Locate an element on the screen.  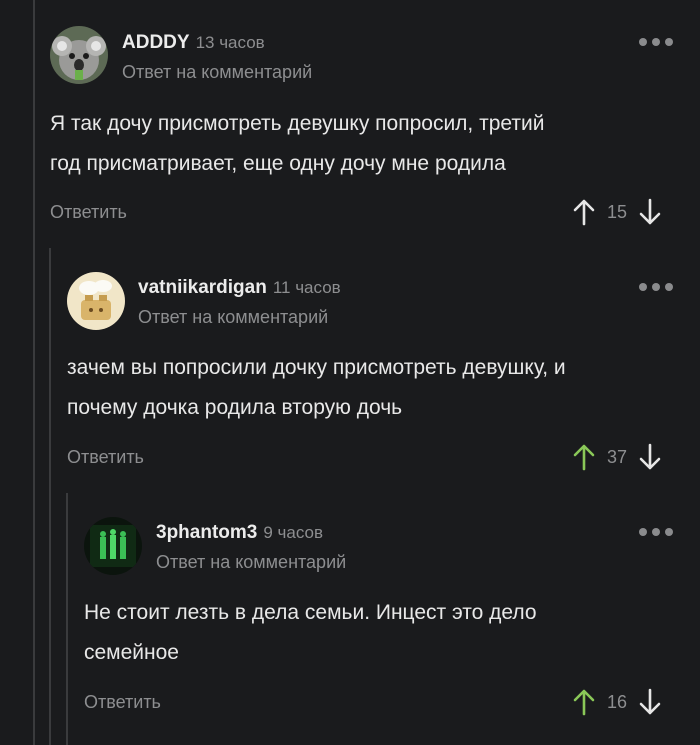
vote-count: 37 is located at coordinates (617, 456).